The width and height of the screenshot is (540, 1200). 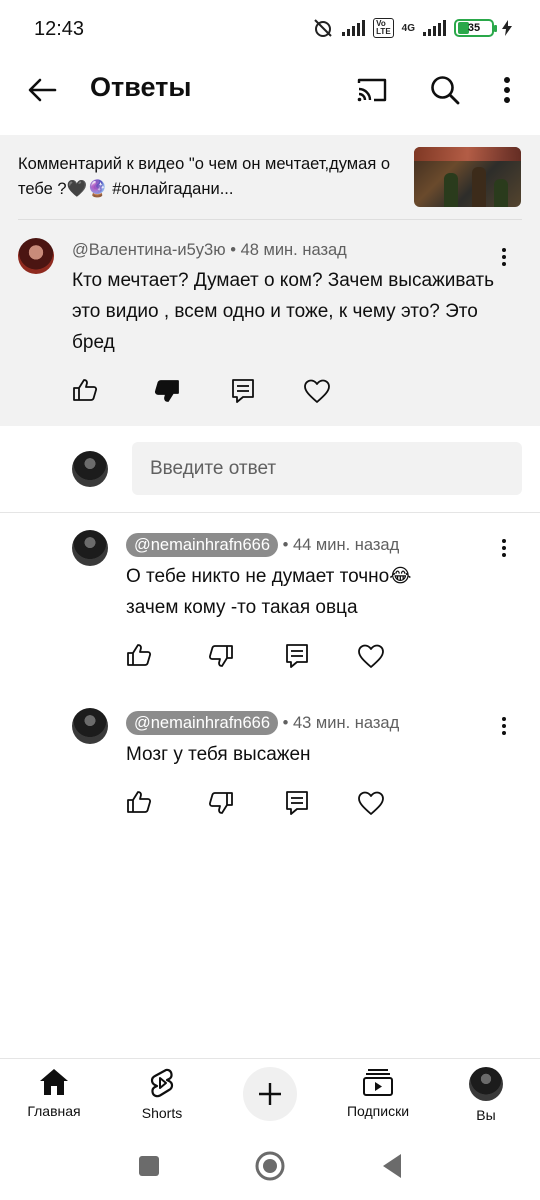 I want to click on search-icon, so click(x=445, y=90).